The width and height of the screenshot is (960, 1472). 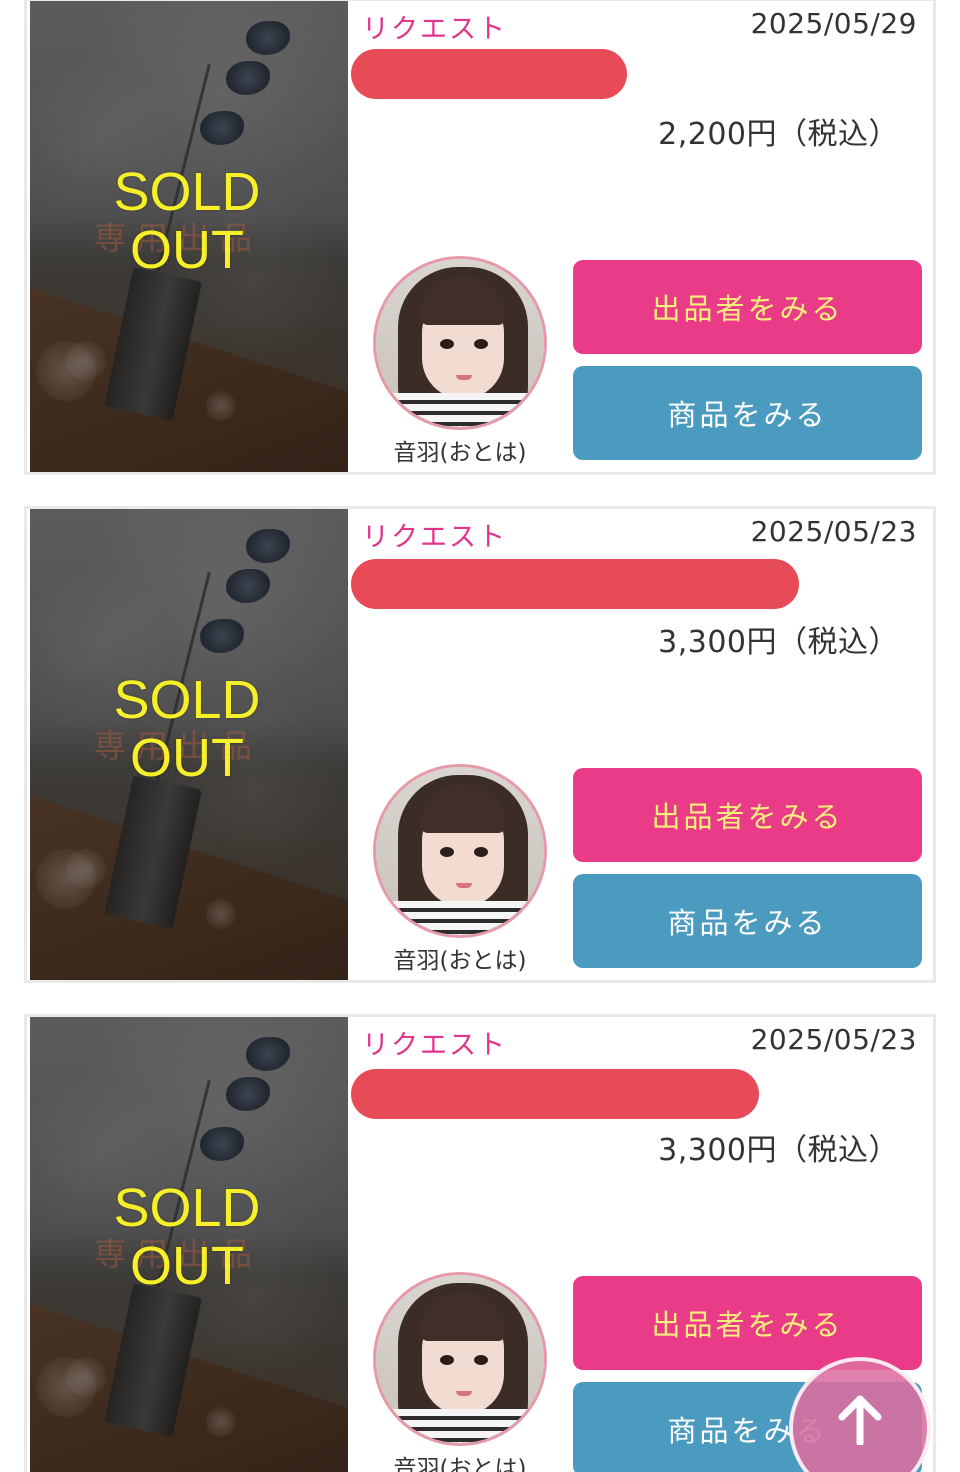 What do you see at coordinates (778, 134) in the screenshot?
I see `price: 2,200円（税込）` at bounding box center [778, 134].